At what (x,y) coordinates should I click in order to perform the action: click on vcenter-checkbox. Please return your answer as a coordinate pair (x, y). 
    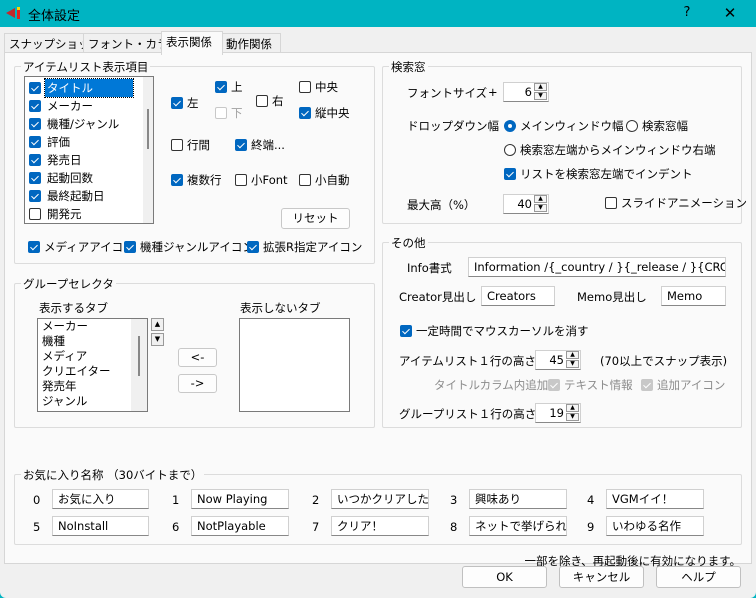
    Looking at the image, I should click on (305, 113).